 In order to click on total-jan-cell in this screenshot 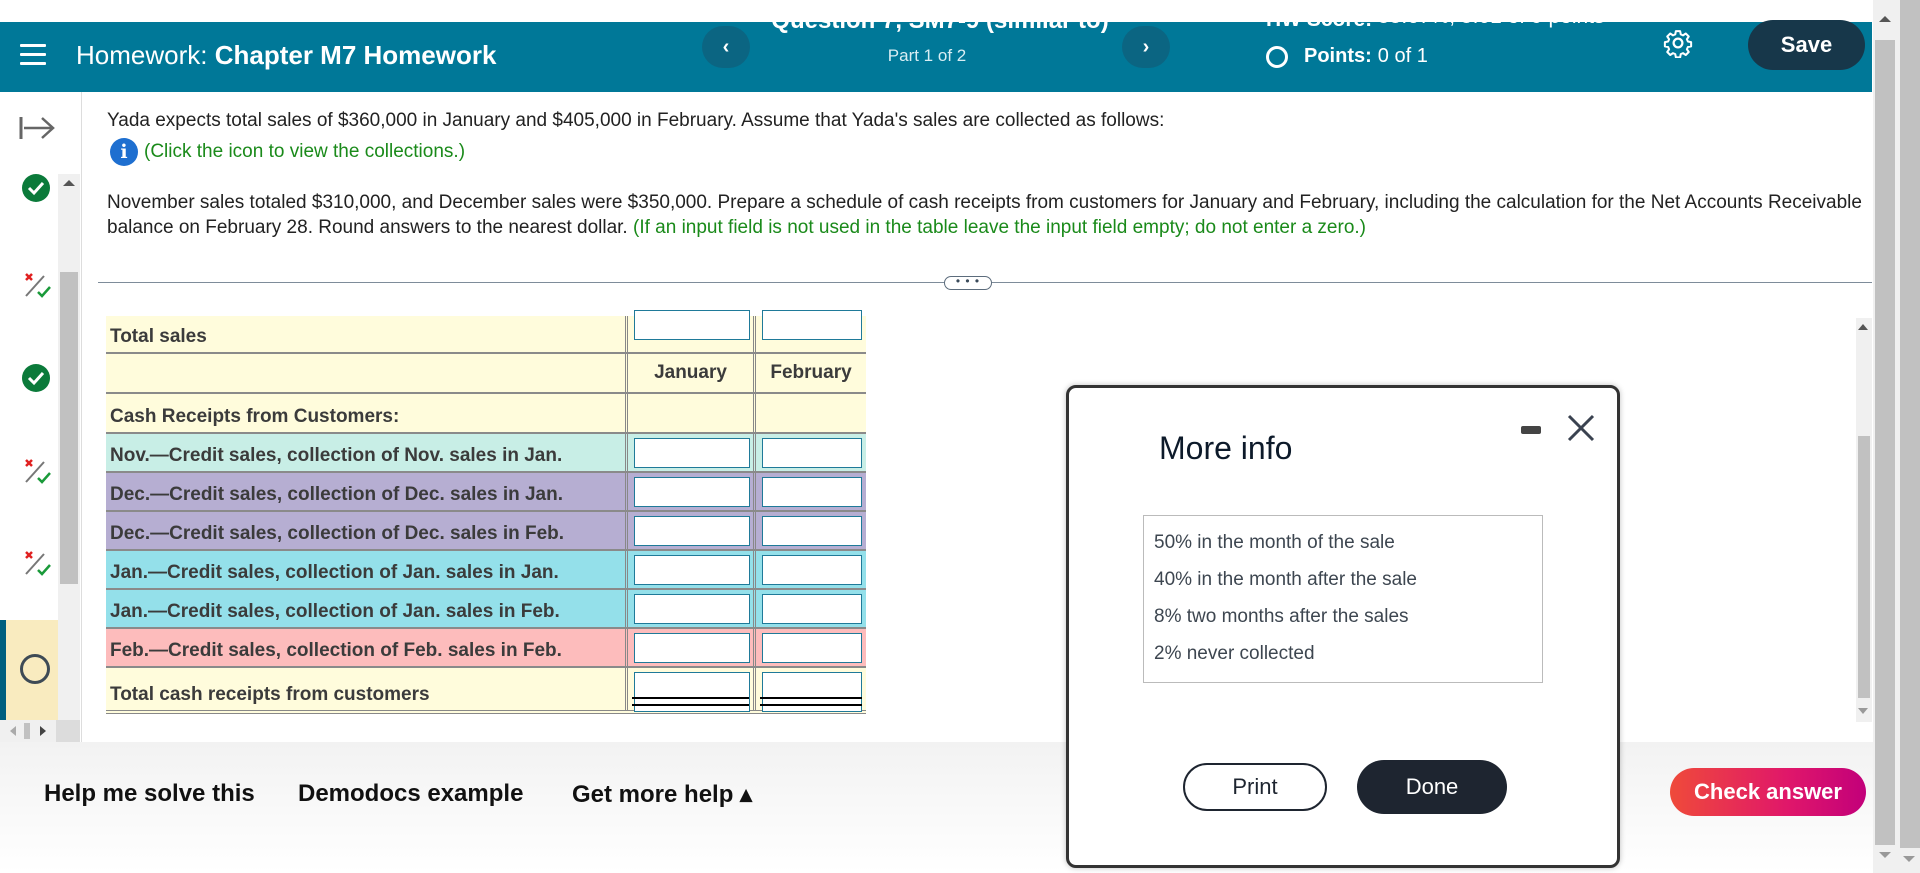, I will do `click(692, 690)`.